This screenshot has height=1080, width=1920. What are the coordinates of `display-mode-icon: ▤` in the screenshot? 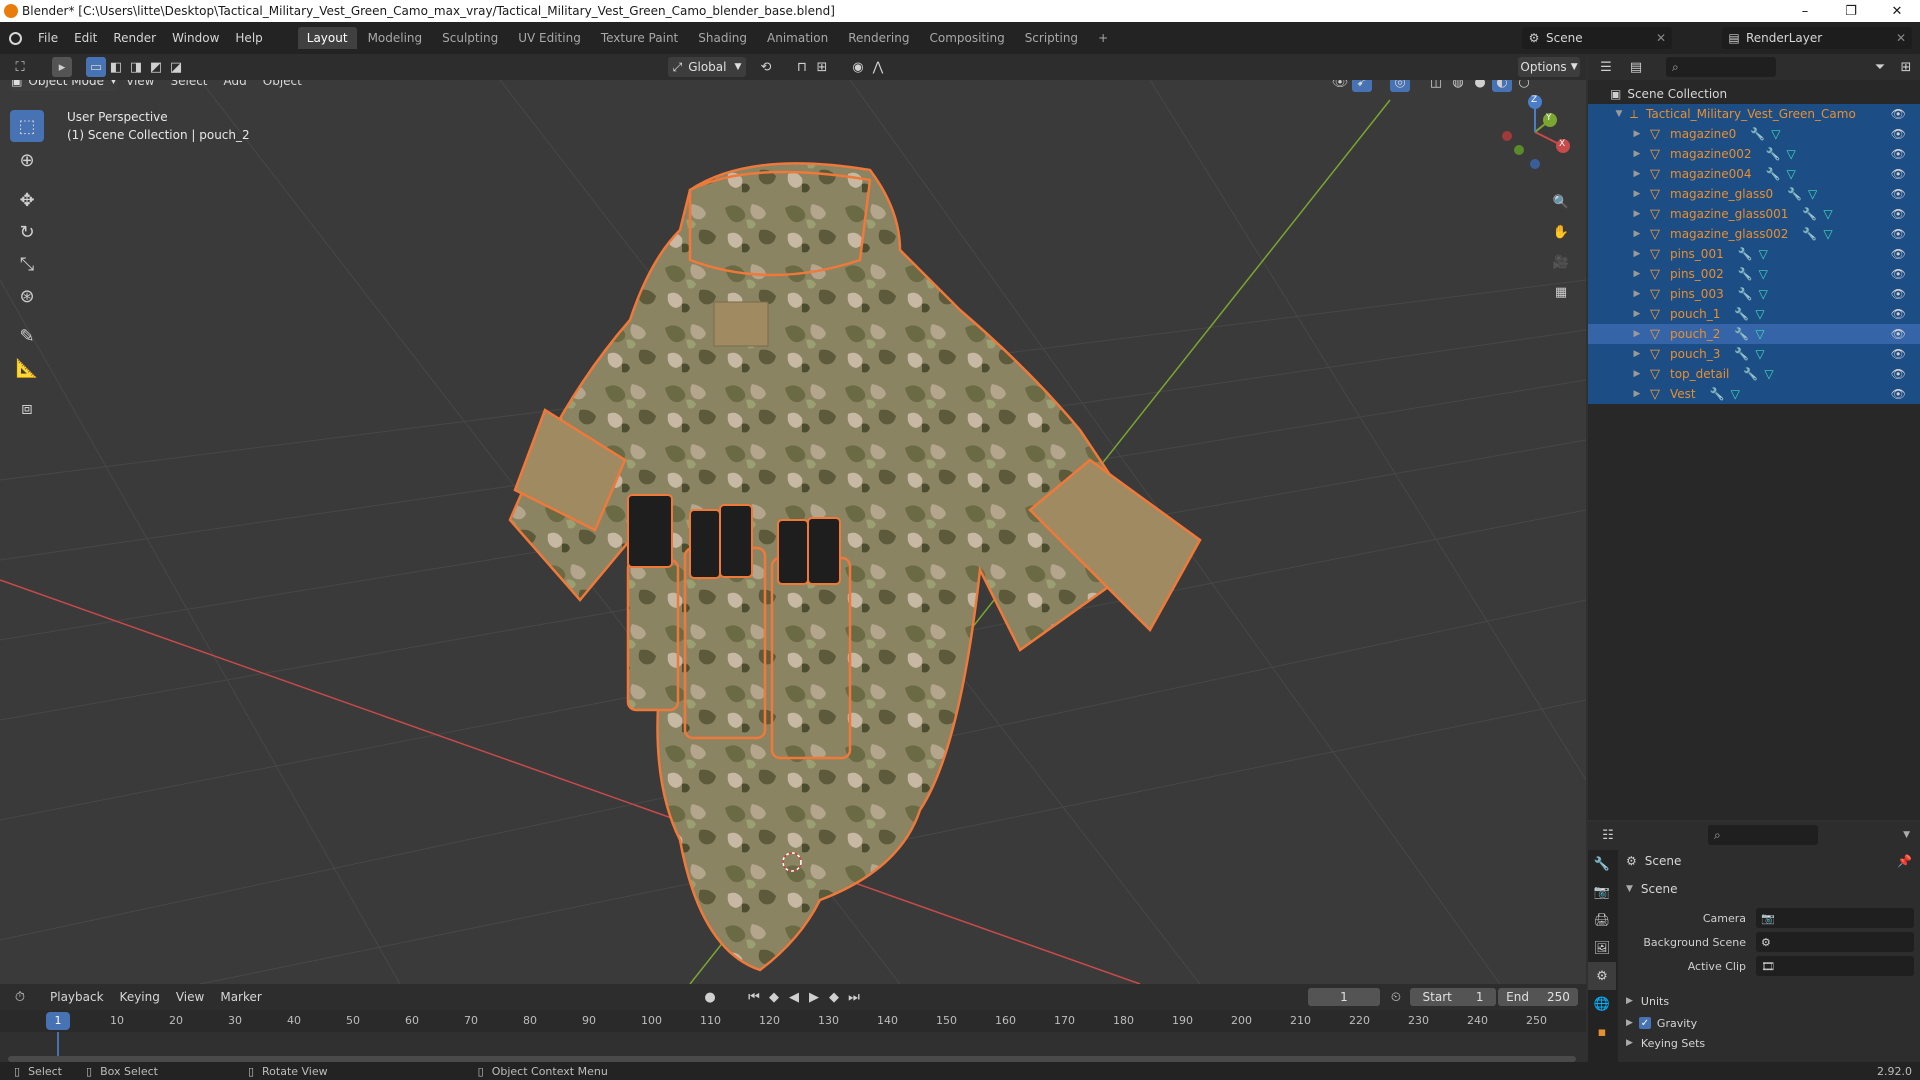 It's located at (1636, 67).